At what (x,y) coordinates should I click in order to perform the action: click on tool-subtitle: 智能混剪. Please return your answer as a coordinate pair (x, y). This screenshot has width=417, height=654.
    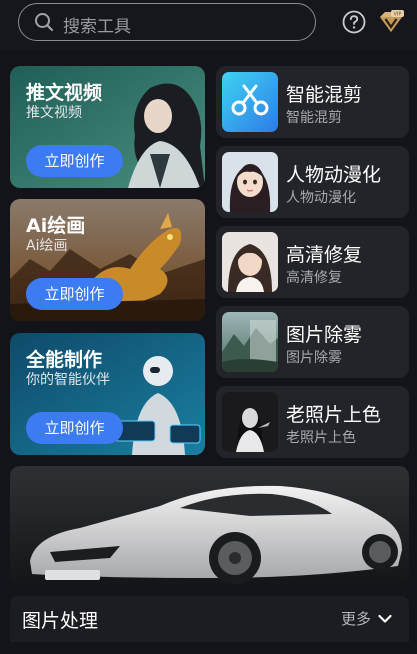
    Looking at the image, I should click on (314, 118).